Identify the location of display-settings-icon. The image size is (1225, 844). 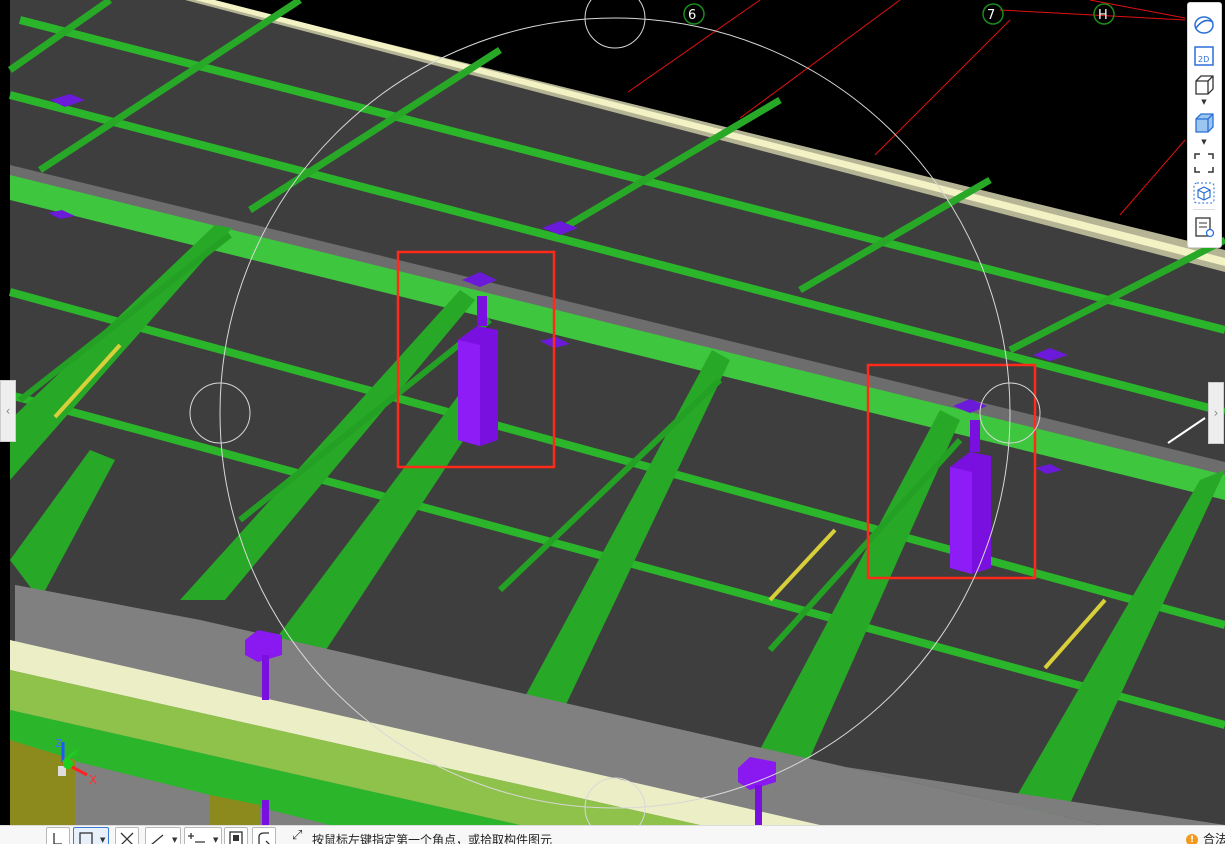
(1204, 227).